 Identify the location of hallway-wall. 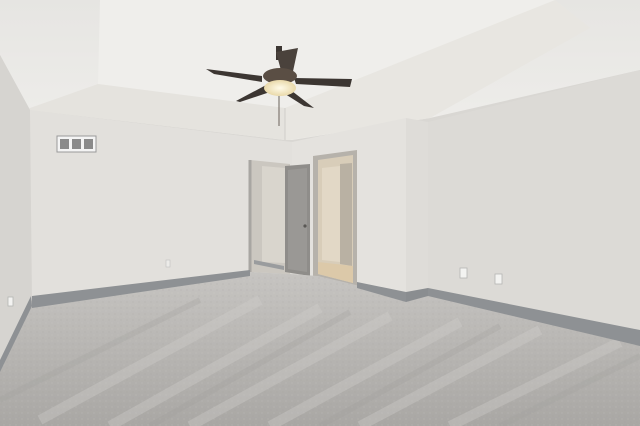
(331, 214).